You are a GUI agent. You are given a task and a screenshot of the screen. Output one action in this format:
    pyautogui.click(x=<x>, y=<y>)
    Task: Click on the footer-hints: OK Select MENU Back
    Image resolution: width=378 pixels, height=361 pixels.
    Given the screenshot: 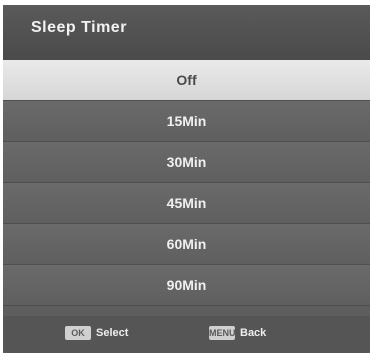 What is the action you would take?
    pyautogui.click(x=186, y=334)
    